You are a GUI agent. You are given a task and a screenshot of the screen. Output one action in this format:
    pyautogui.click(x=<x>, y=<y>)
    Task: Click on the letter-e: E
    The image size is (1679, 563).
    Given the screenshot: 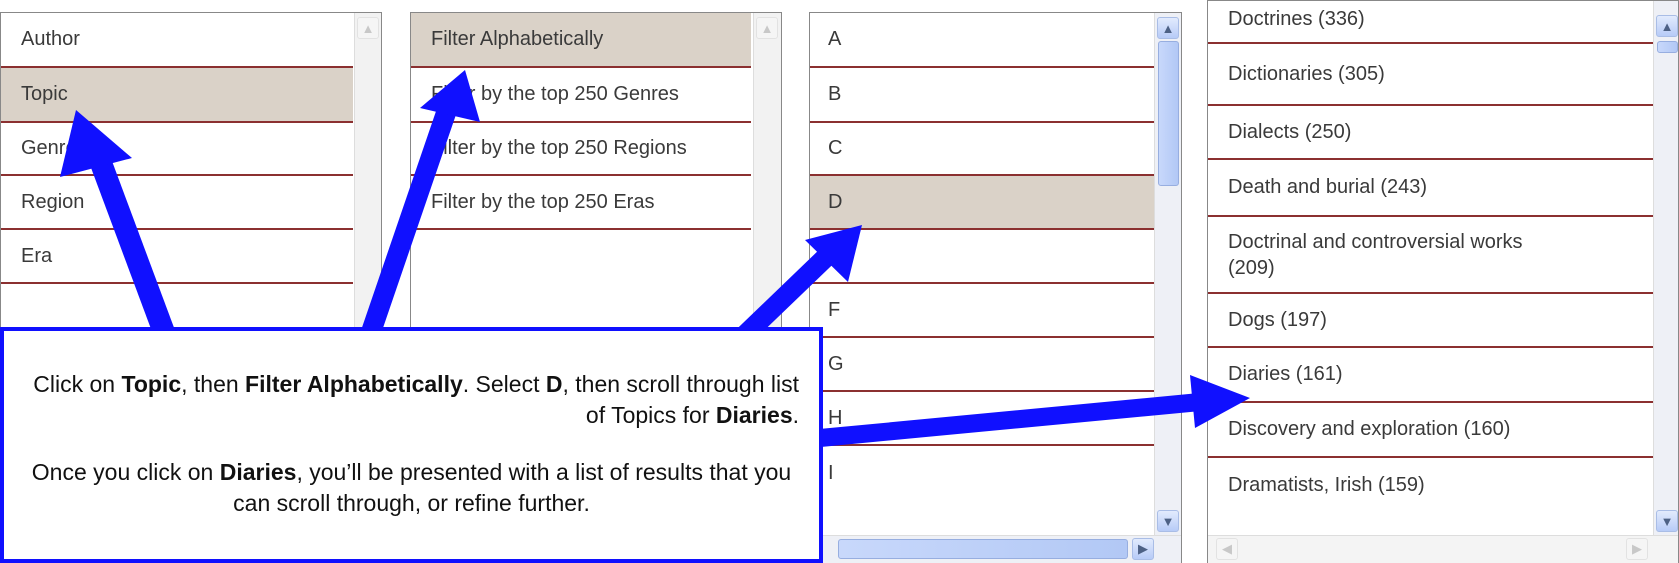 What is the action you would take?
    pyautogui.click(x=982, y=257)
    